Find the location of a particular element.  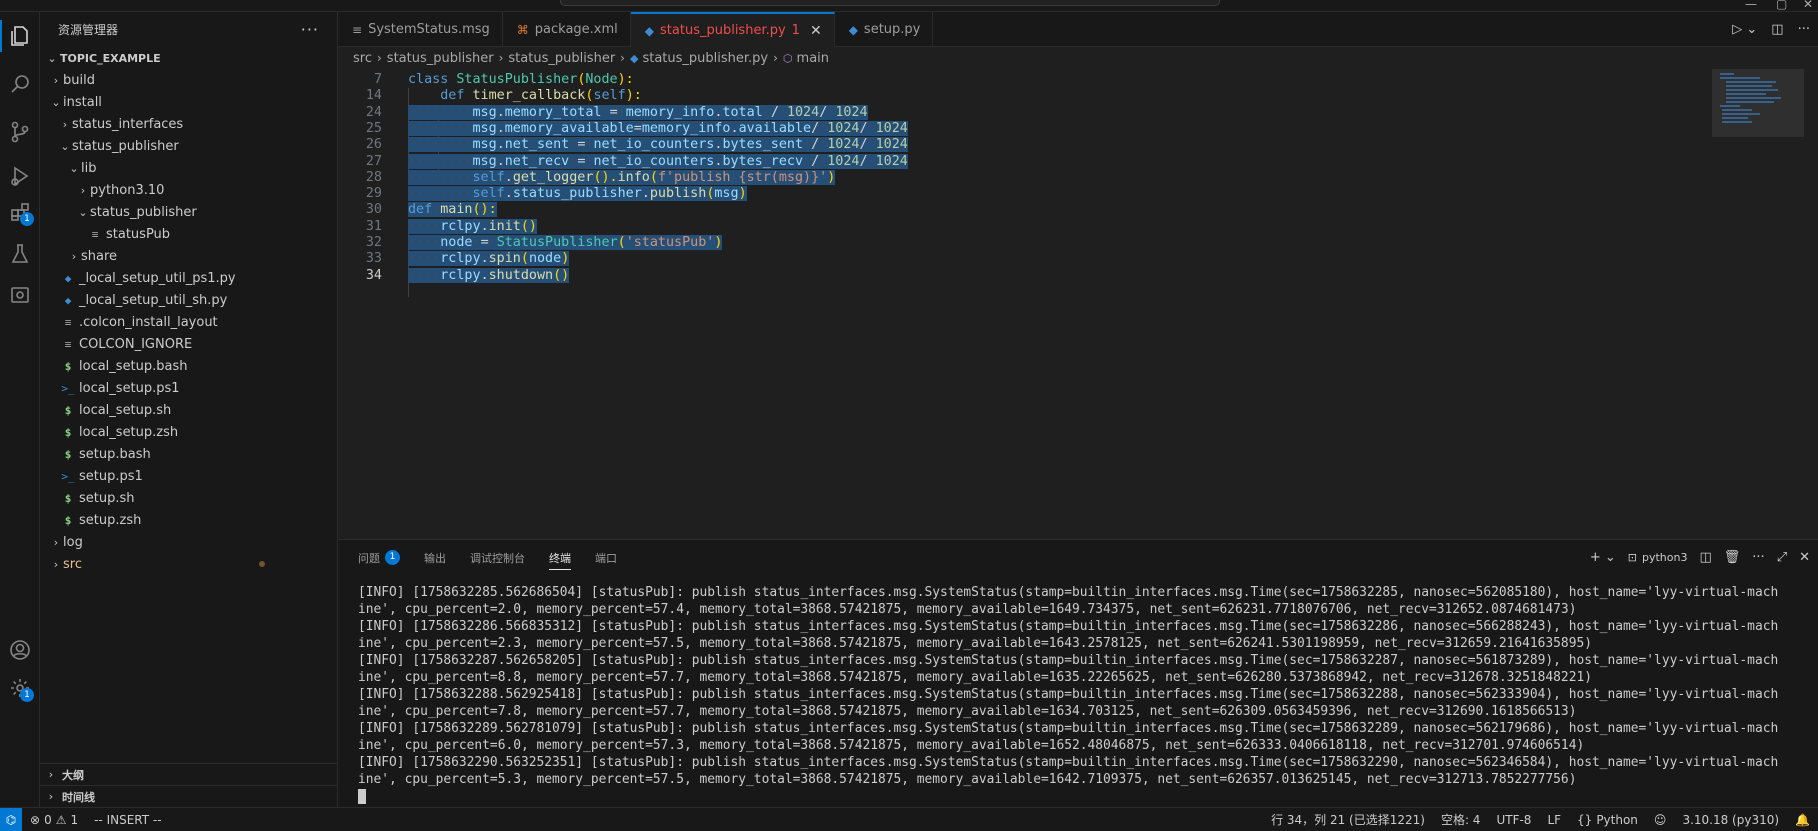

source-control-icon is located at coordinates (20, 132).